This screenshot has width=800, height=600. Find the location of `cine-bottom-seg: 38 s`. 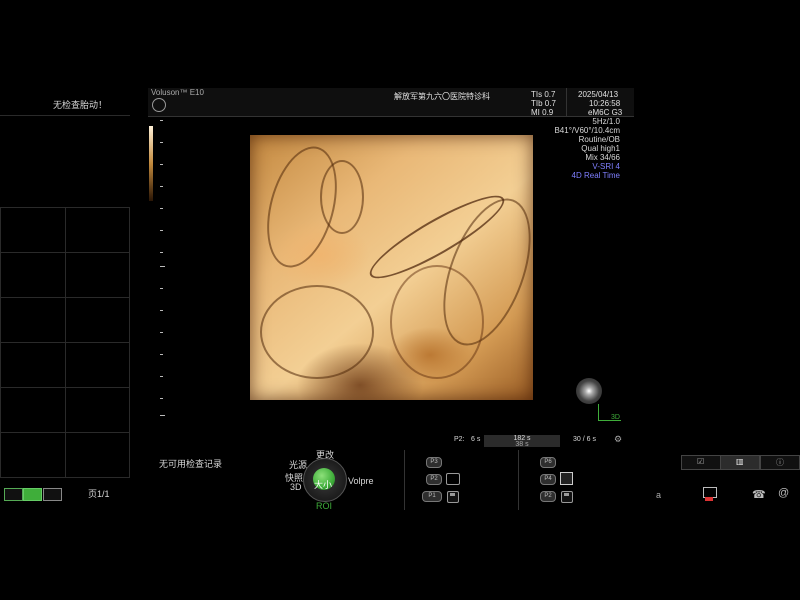

cine-bottom-seg: 38 s is located at coordinates (522, 444).